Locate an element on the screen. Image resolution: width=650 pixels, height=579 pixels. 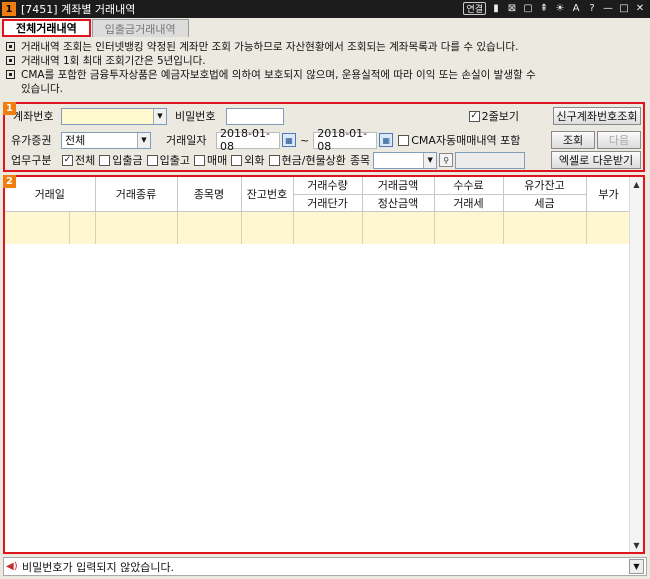
cma-label: CMA자동매매내역 포함 is located at coordinates (466, 140).